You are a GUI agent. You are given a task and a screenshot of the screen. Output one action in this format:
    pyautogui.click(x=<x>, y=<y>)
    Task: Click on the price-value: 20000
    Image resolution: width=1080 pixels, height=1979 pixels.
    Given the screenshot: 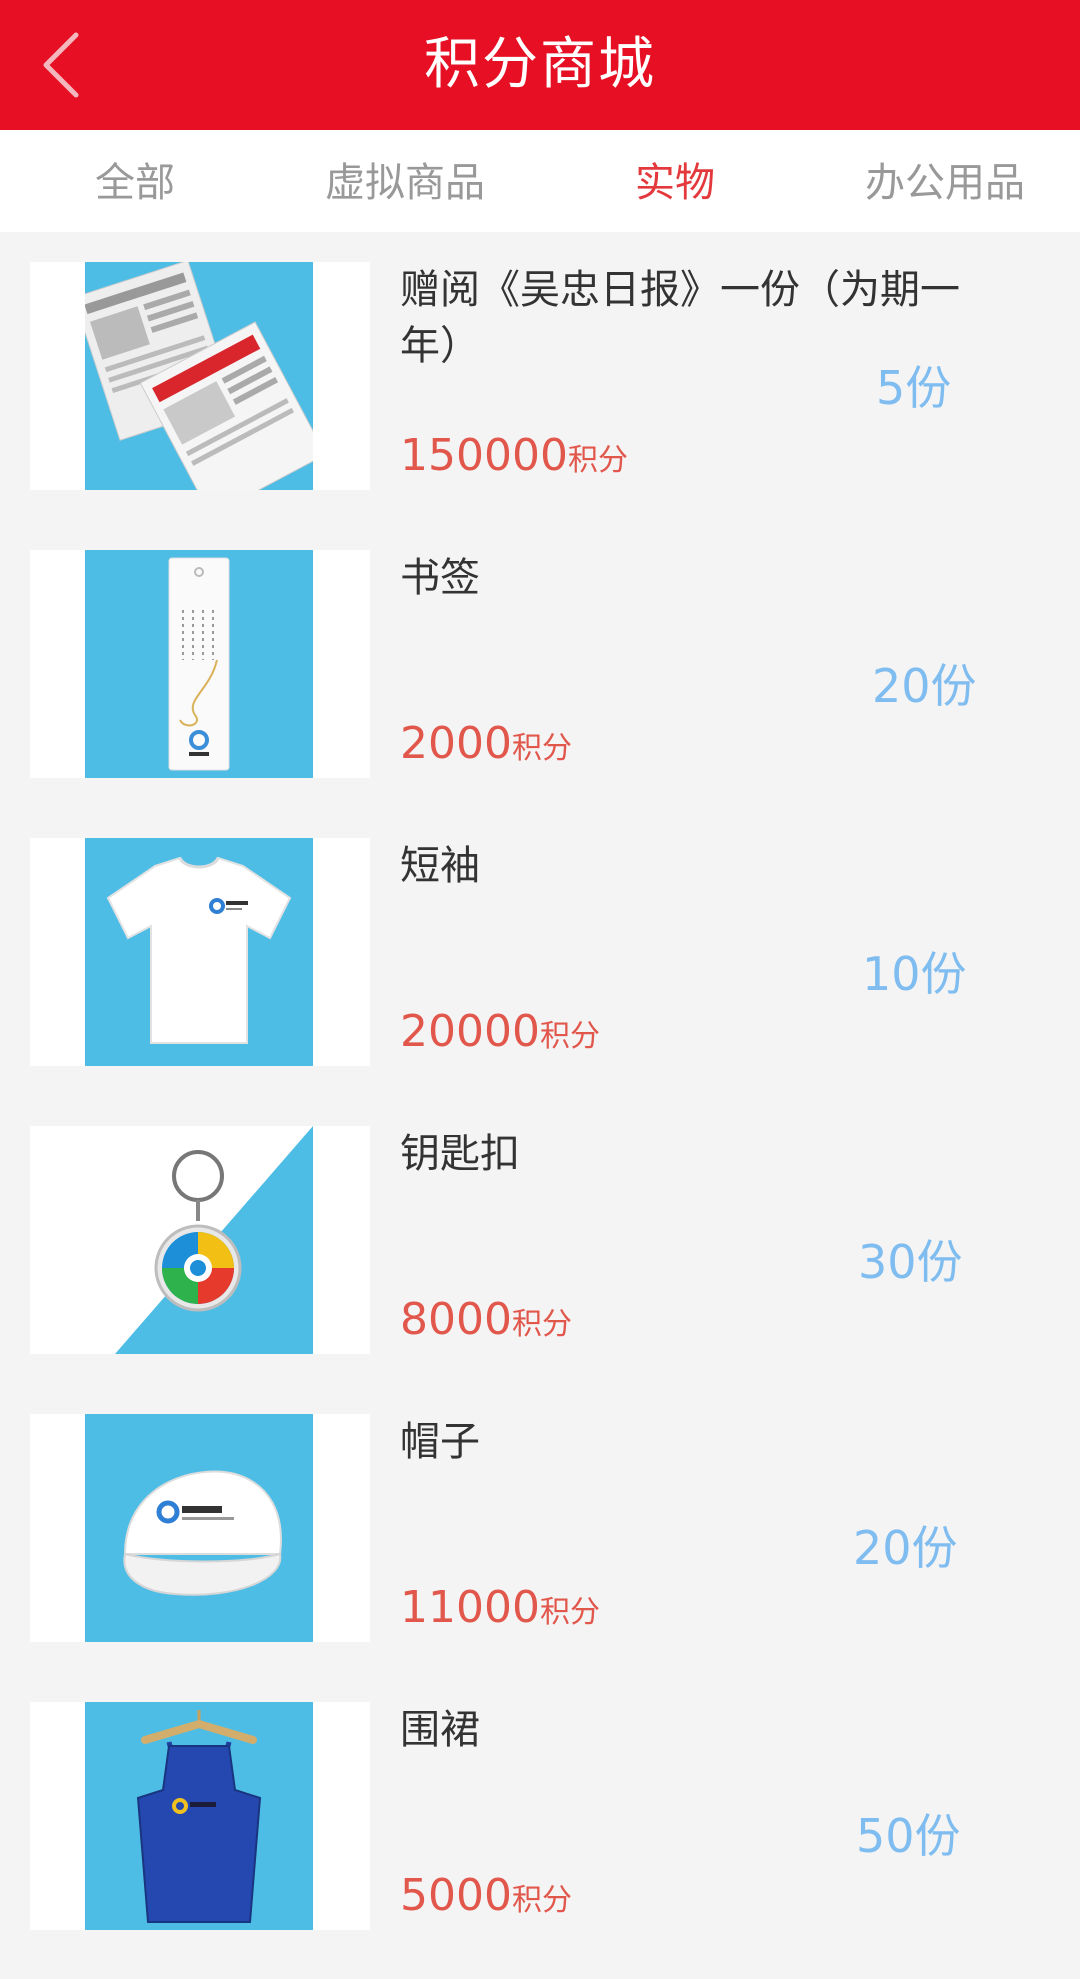 What is the action you would take?
    pyautogui.click(x=470, y=1031)
    